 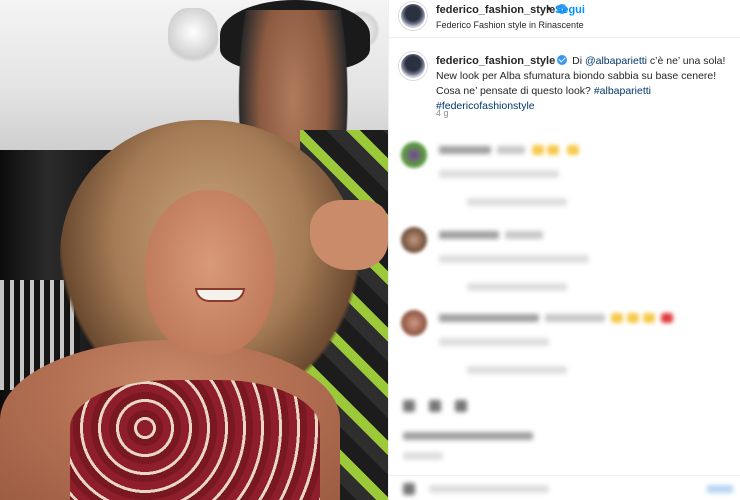 What do you see at coordinates (616, 61) in the screenshot?
I see `caption-mention: @albaparietti` at bounding box center [616, 61].